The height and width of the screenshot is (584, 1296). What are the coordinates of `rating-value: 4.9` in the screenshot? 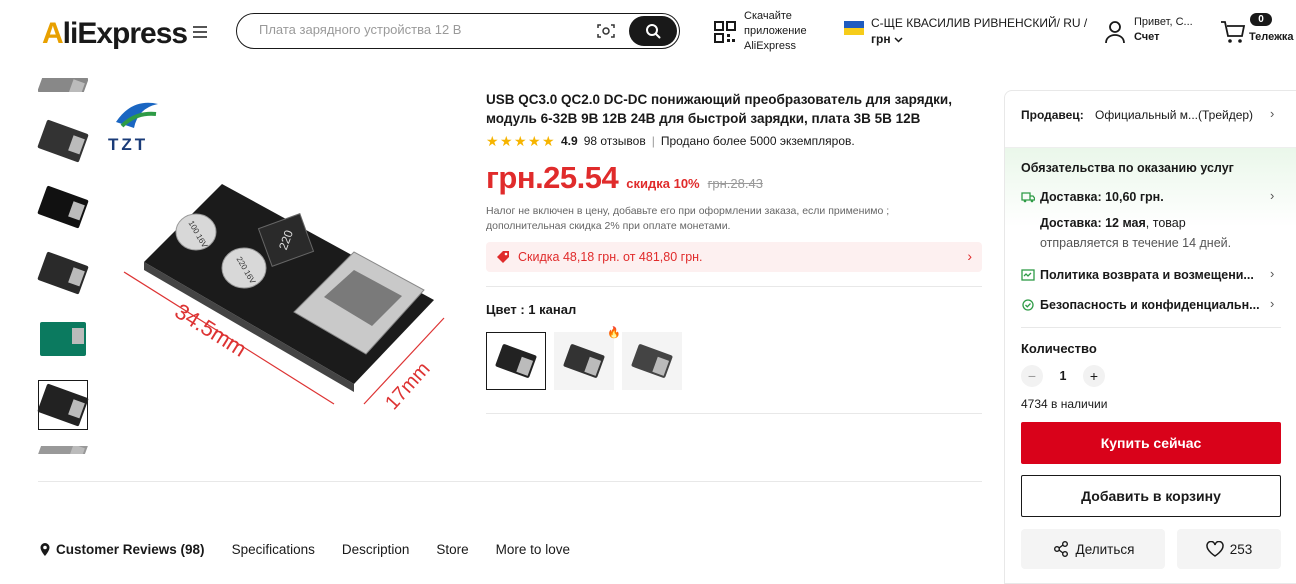 It's located at (569, 141).